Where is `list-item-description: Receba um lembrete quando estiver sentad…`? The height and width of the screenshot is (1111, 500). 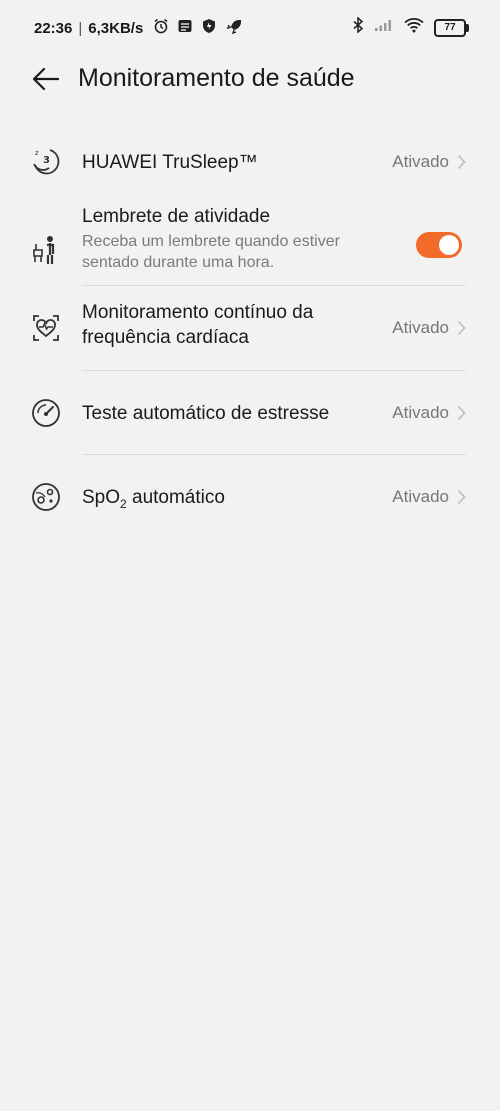
list-item-description: Receba um lembrete quando estiver sentad… is located at coordinates (211, 252).